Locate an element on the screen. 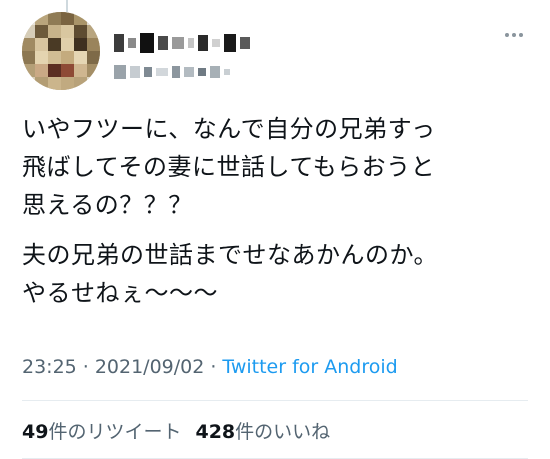 This screenshot has height=459, width=550. username-handle-redacted is located at coordinates (172, 72).